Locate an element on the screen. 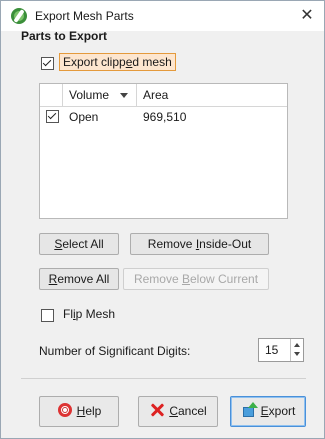  column-header-volume: Volume is located at coordinates (89, 95).